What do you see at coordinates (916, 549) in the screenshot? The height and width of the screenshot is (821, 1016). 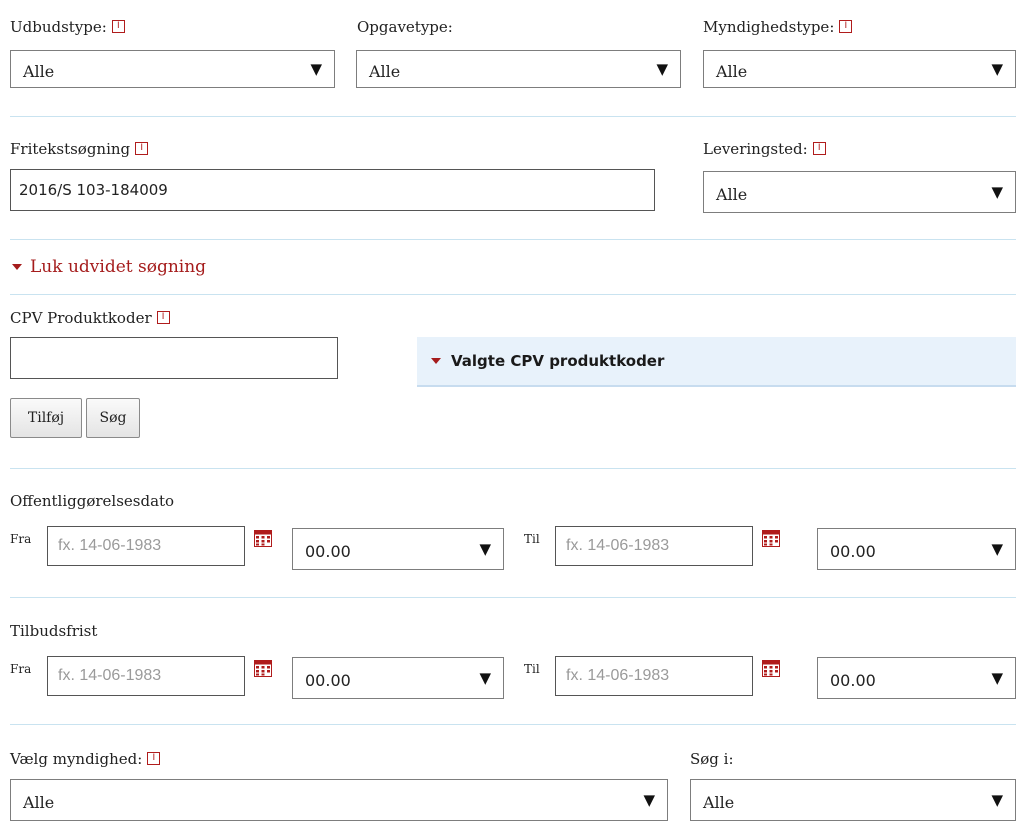 I see `publication-to-time-select: 00.00 ▼` at bounding box center [916, 549].